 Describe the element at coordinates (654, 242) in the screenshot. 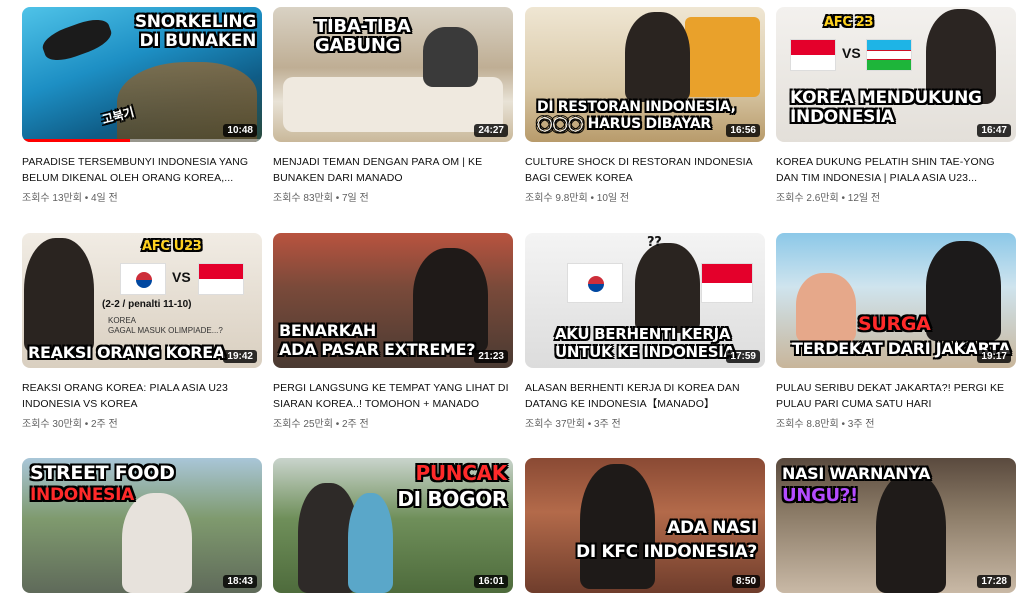

I see `thumbnail-caption-badge: ??` at that location.